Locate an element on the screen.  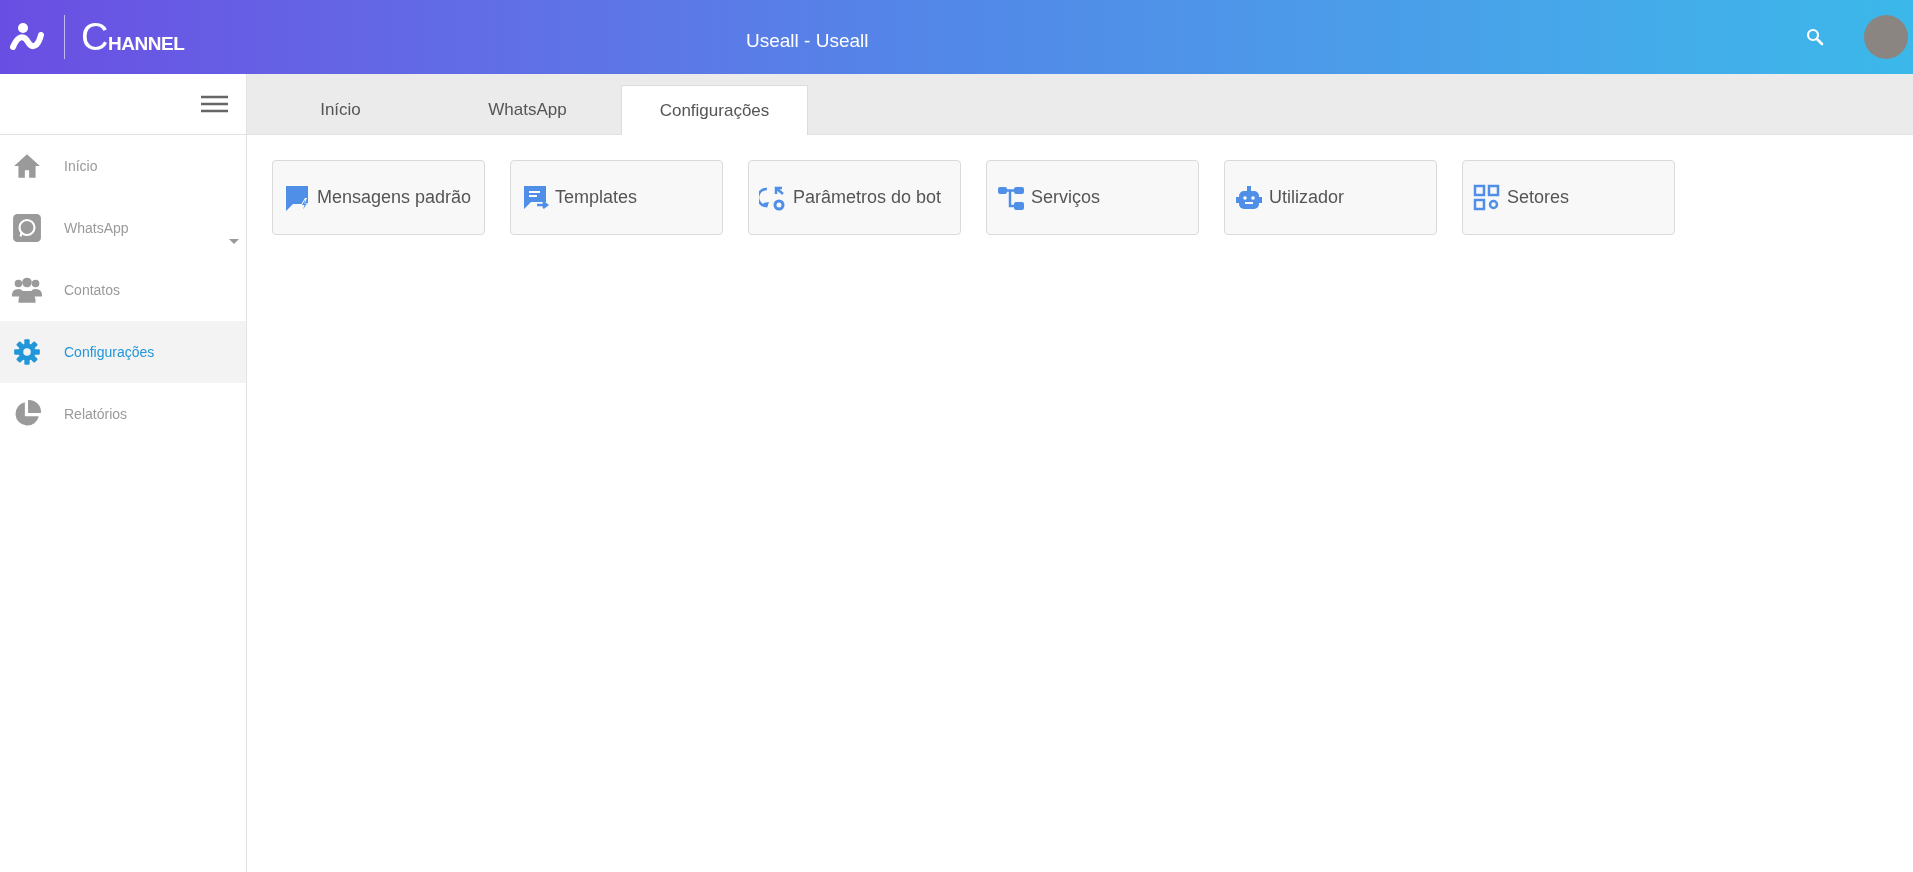
menu-icon is located at coordinates (214, 104).